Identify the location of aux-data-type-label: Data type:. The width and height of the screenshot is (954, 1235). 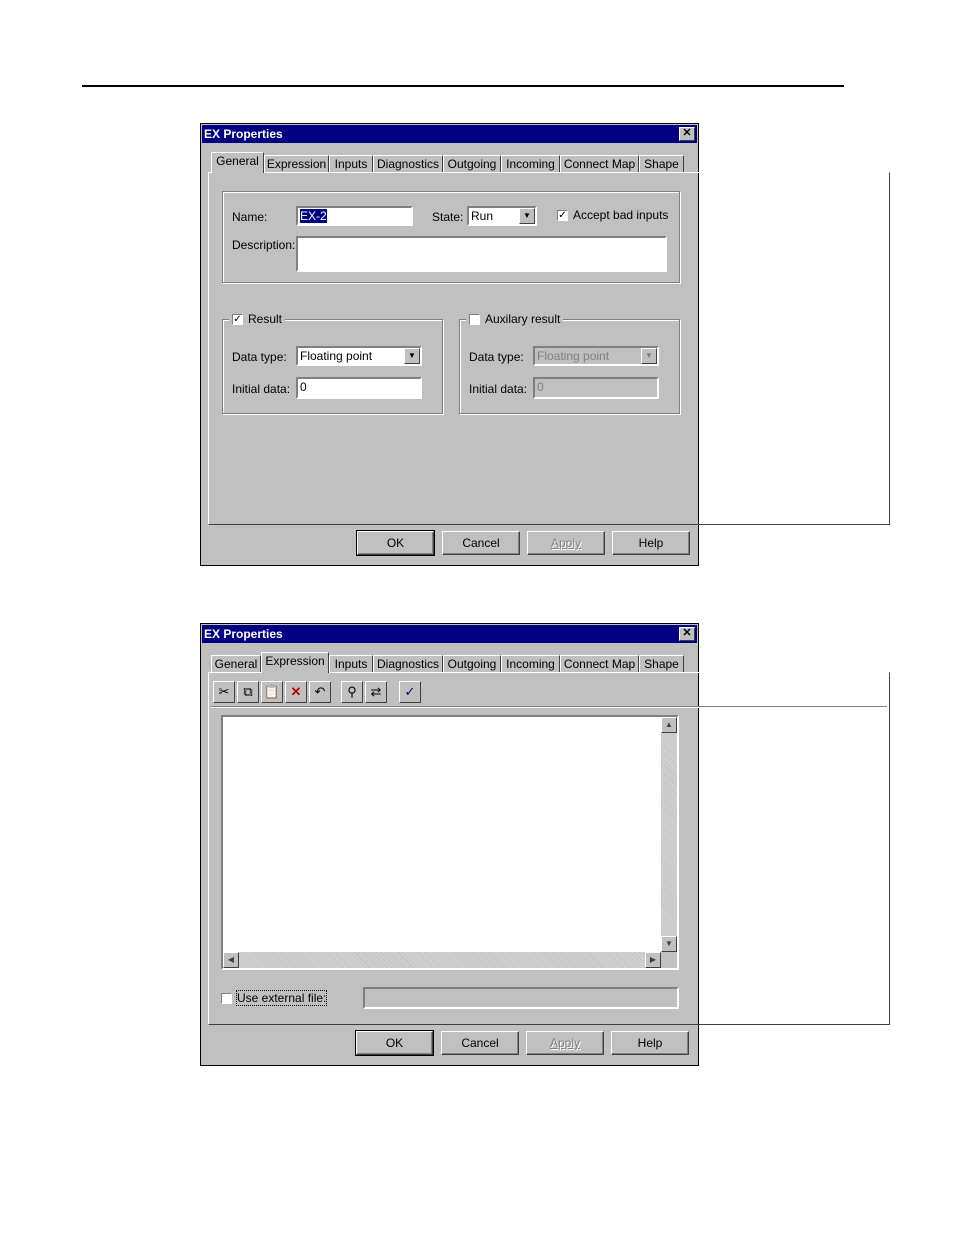
(496, 357).